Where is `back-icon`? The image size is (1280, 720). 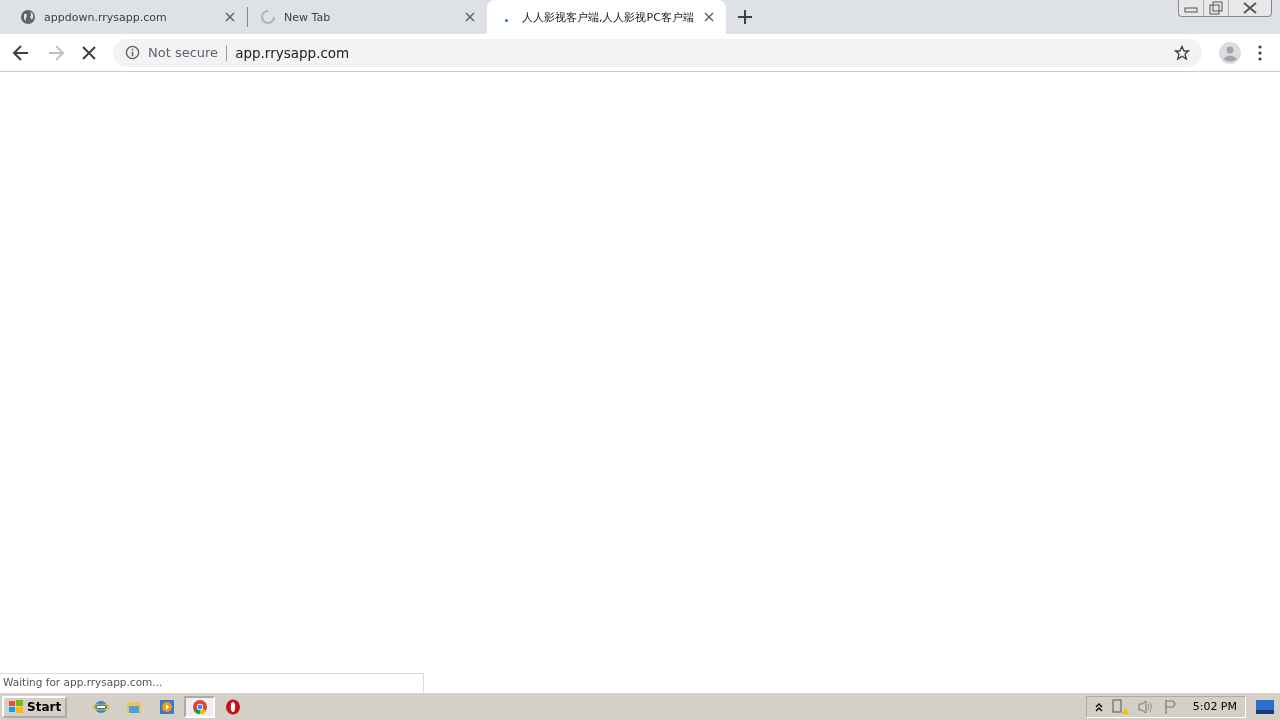
back-icon is located at coordinates (21, 52).